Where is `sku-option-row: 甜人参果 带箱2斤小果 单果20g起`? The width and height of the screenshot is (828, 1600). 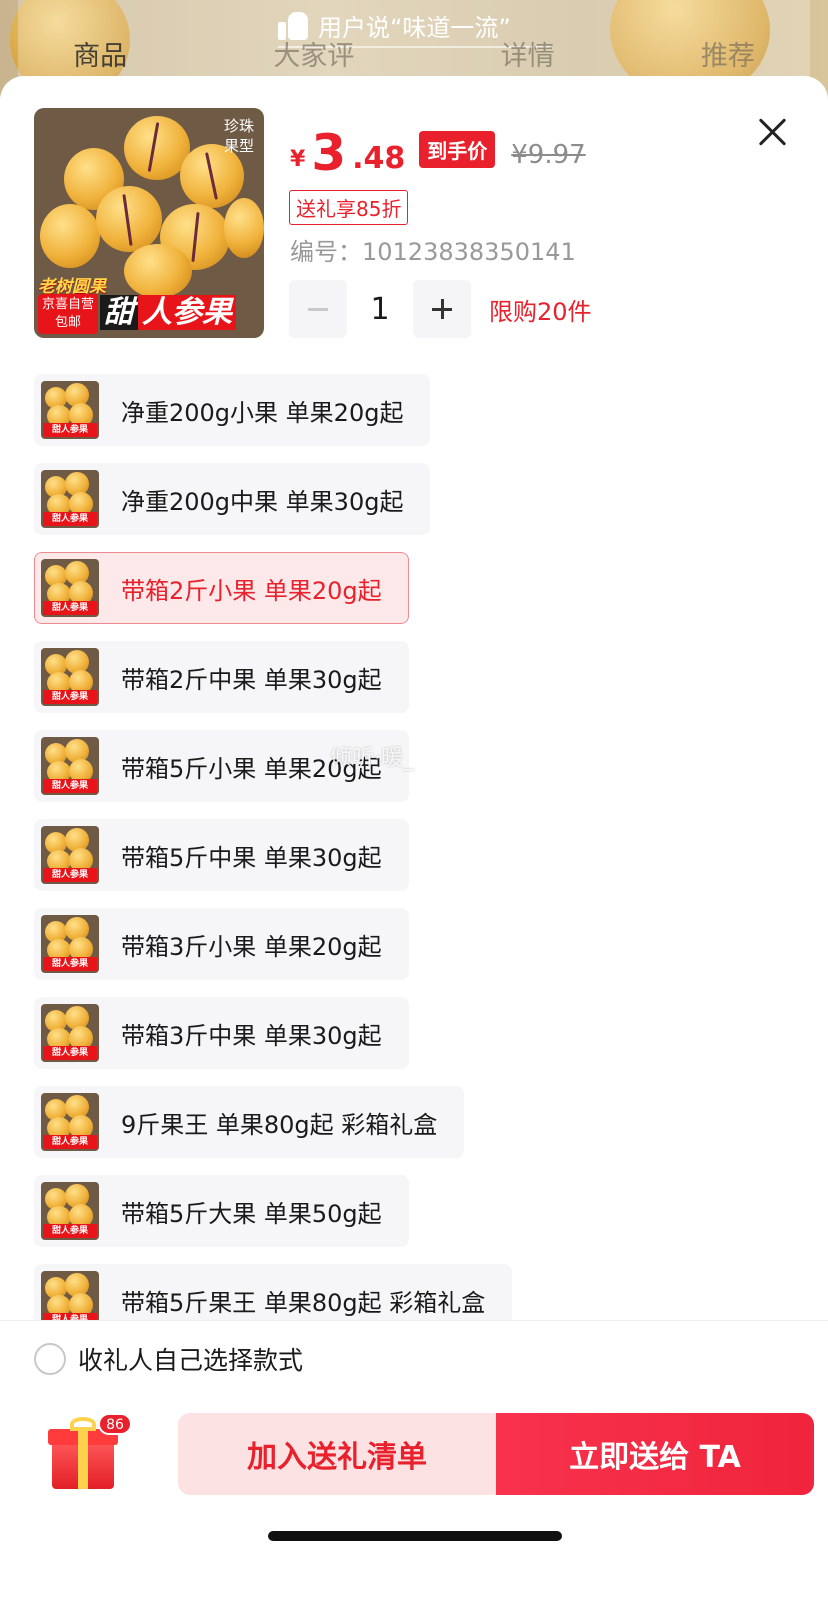
sku-option-row: 甜人参果 带箱2斤小果 单果20g起 is located at coordinates (414, 588).